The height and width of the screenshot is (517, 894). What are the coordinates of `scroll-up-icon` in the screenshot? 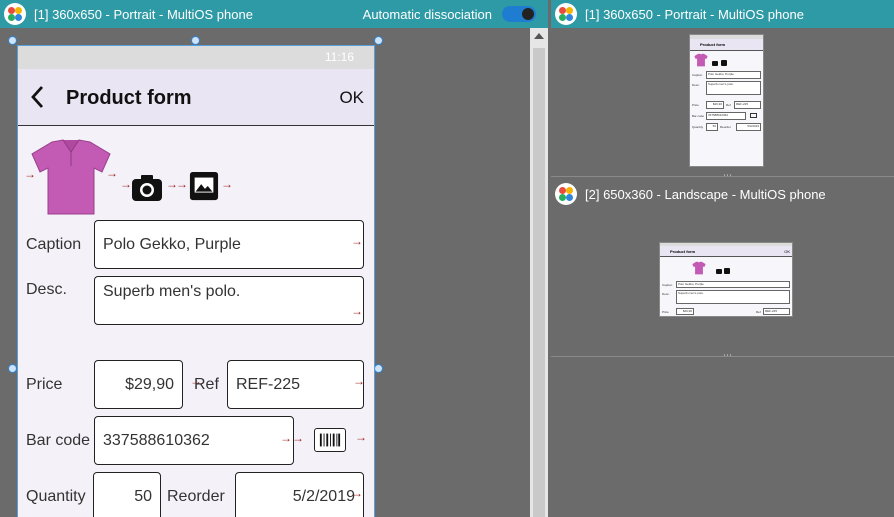 It's located at (539, 36).